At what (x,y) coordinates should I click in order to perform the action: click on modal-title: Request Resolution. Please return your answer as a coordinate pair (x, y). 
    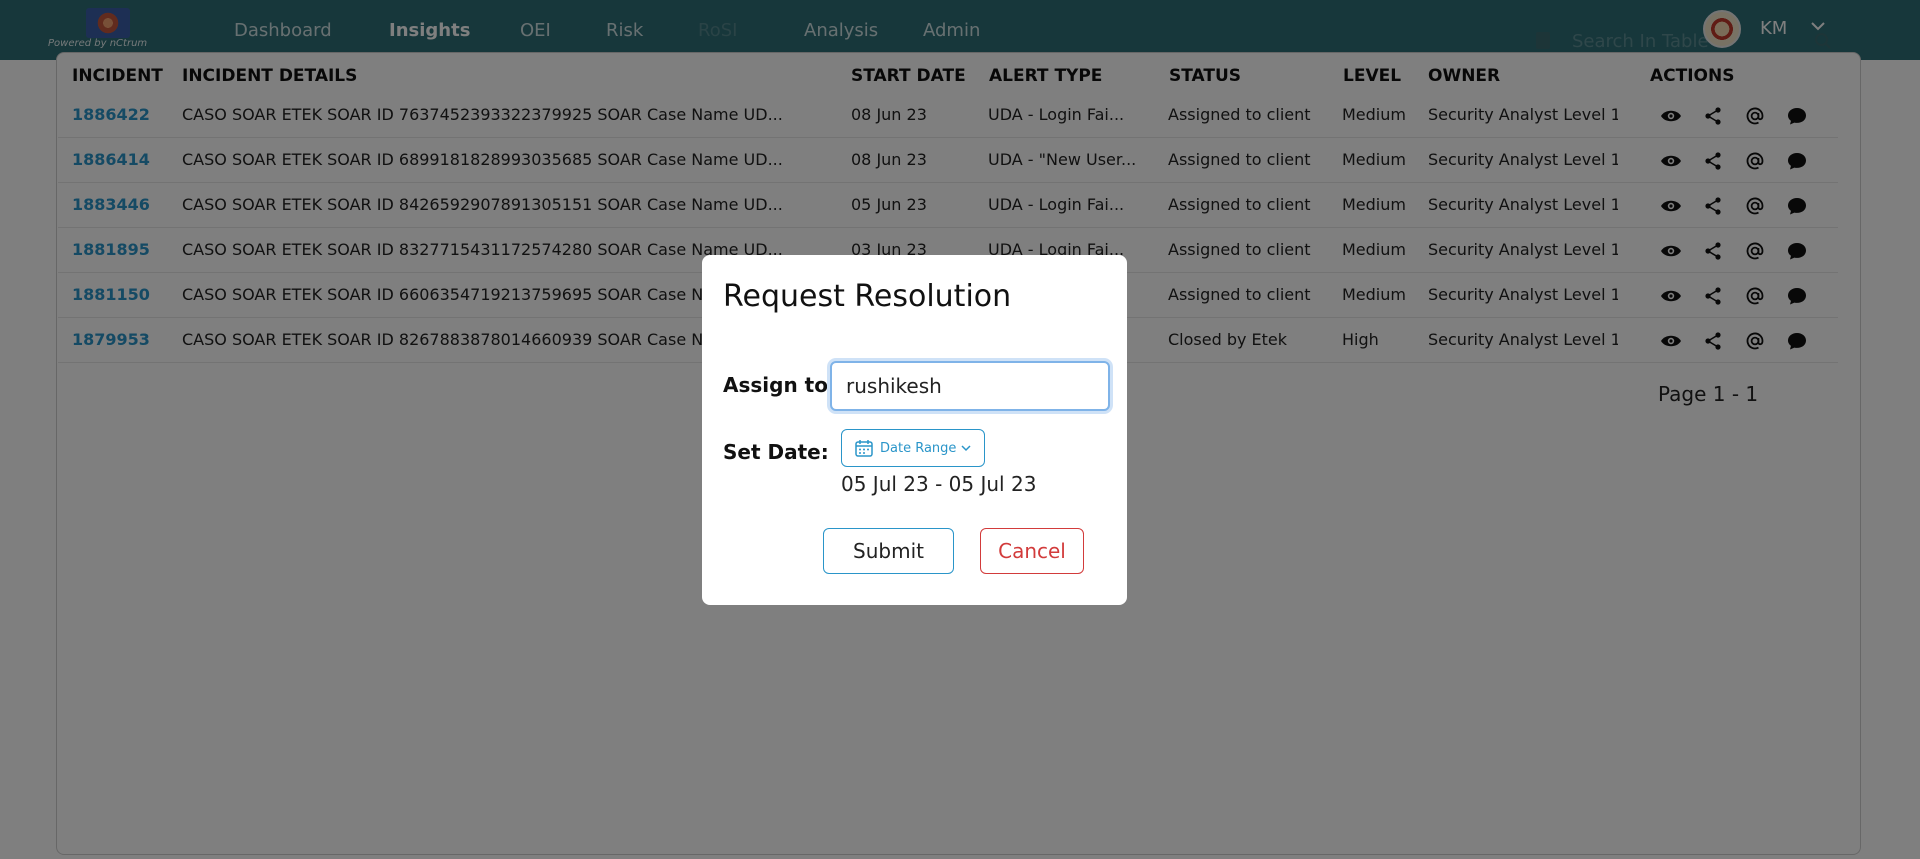
    Looking at the image, I should click on (867, 296).